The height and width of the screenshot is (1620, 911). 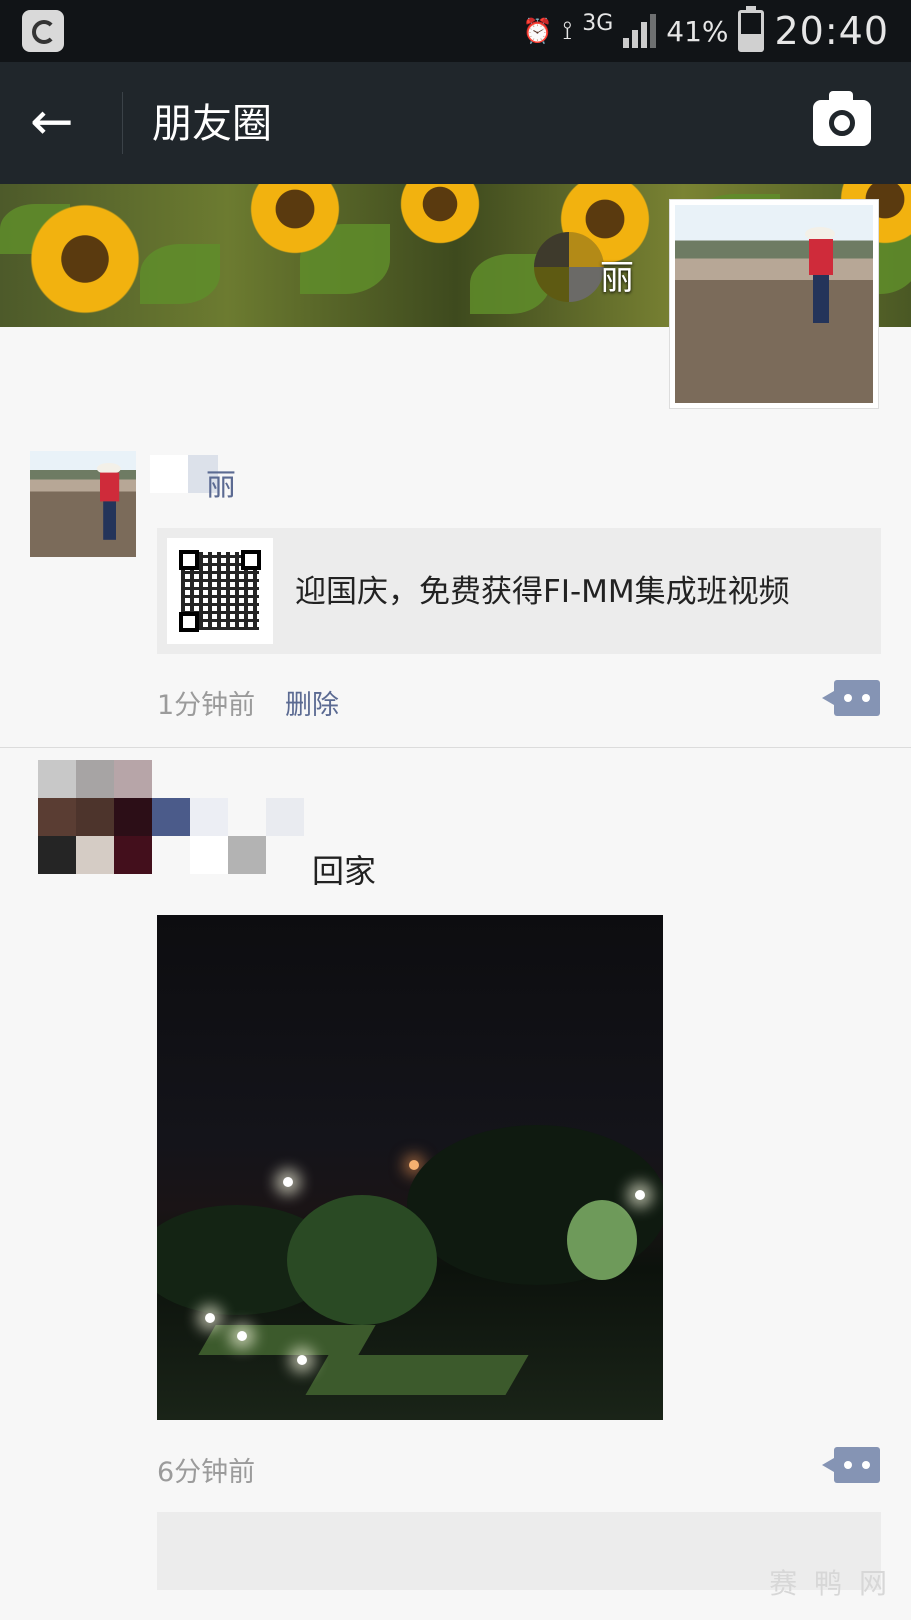 I want to click on post-avatar-redacted, so click(x=95, y=817).